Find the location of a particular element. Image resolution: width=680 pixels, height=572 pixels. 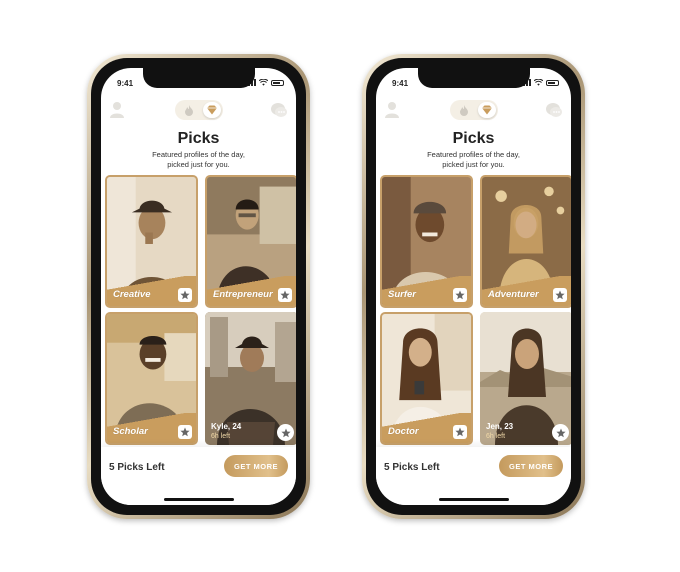

pick-card: Entrepreneur is located at coordinates (250, 241).